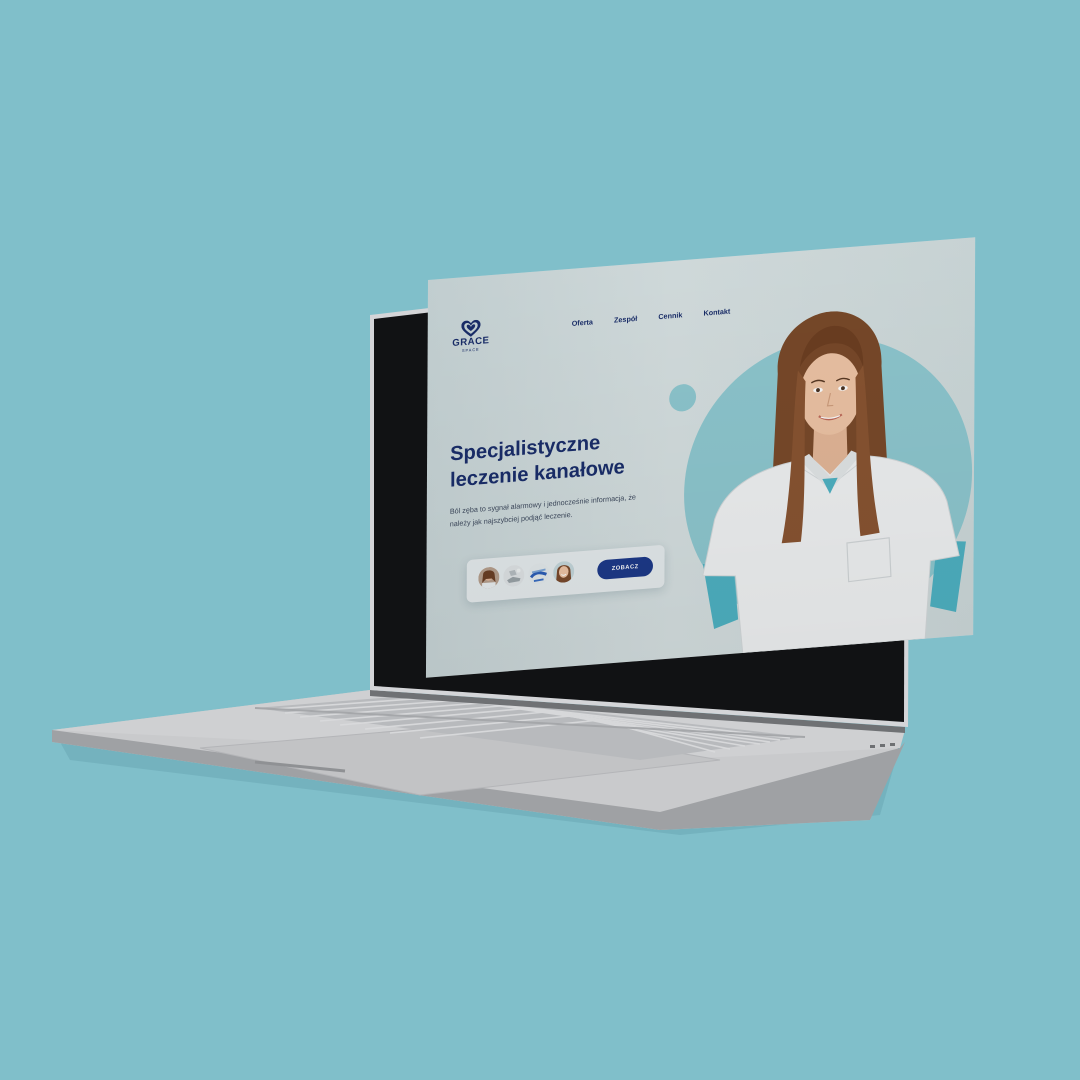 The width and height of the screenshot is (1080, 1080). I want to click on zobacz-button: ZOBACZ, so click(625, 568).